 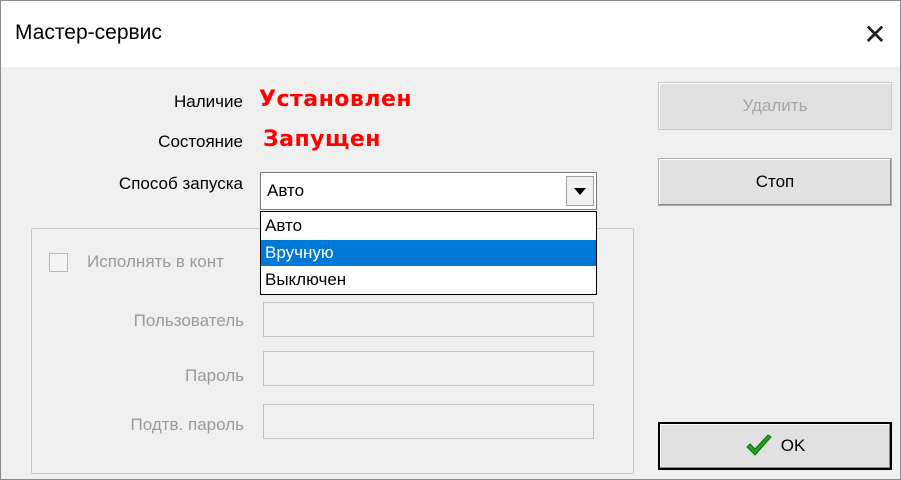 What do you see at coordinates (155, 261) in the screenshot?
I see `run-as-account-label: Исполнять в конт` at bounding box center [155, 261].